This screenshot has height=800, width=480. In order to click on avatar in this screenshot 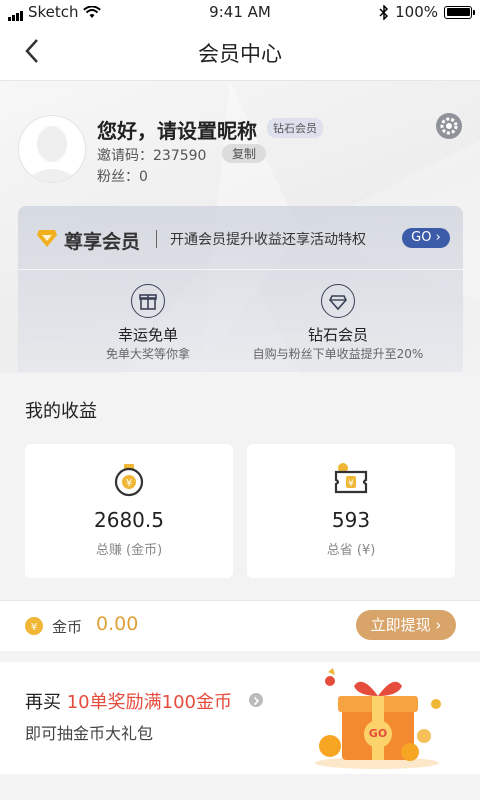, I will do `click(52, 149)`.